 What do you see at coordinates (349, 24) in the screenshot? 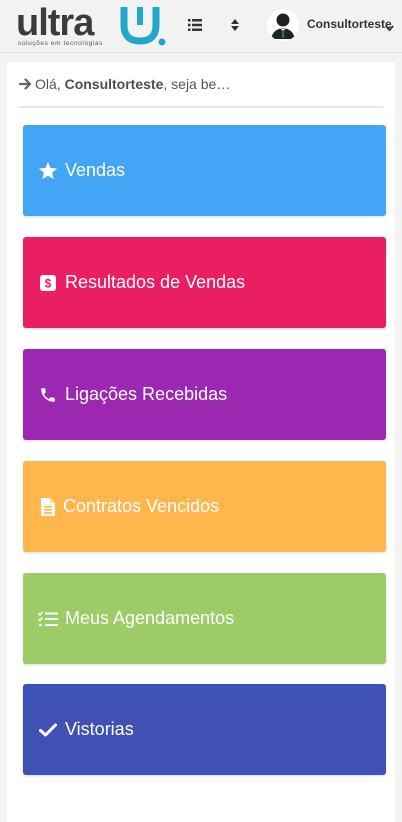
I see `user-name-menu: Consultorteste` at bounding box center [349, 24].